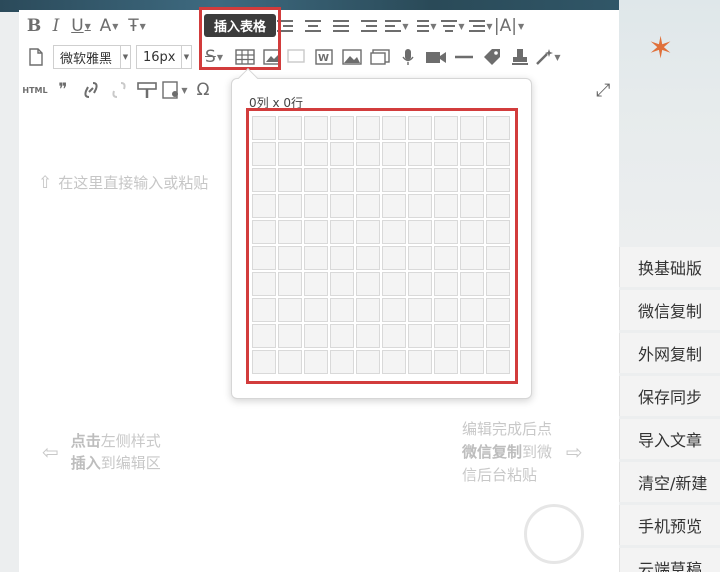 This screenshot has height=572, width=720. What do you see at coordinates (92, 57) in the screenshot?
I see `font-family-select: 微软雅黑 ▼` at bounding box center [92, 57].